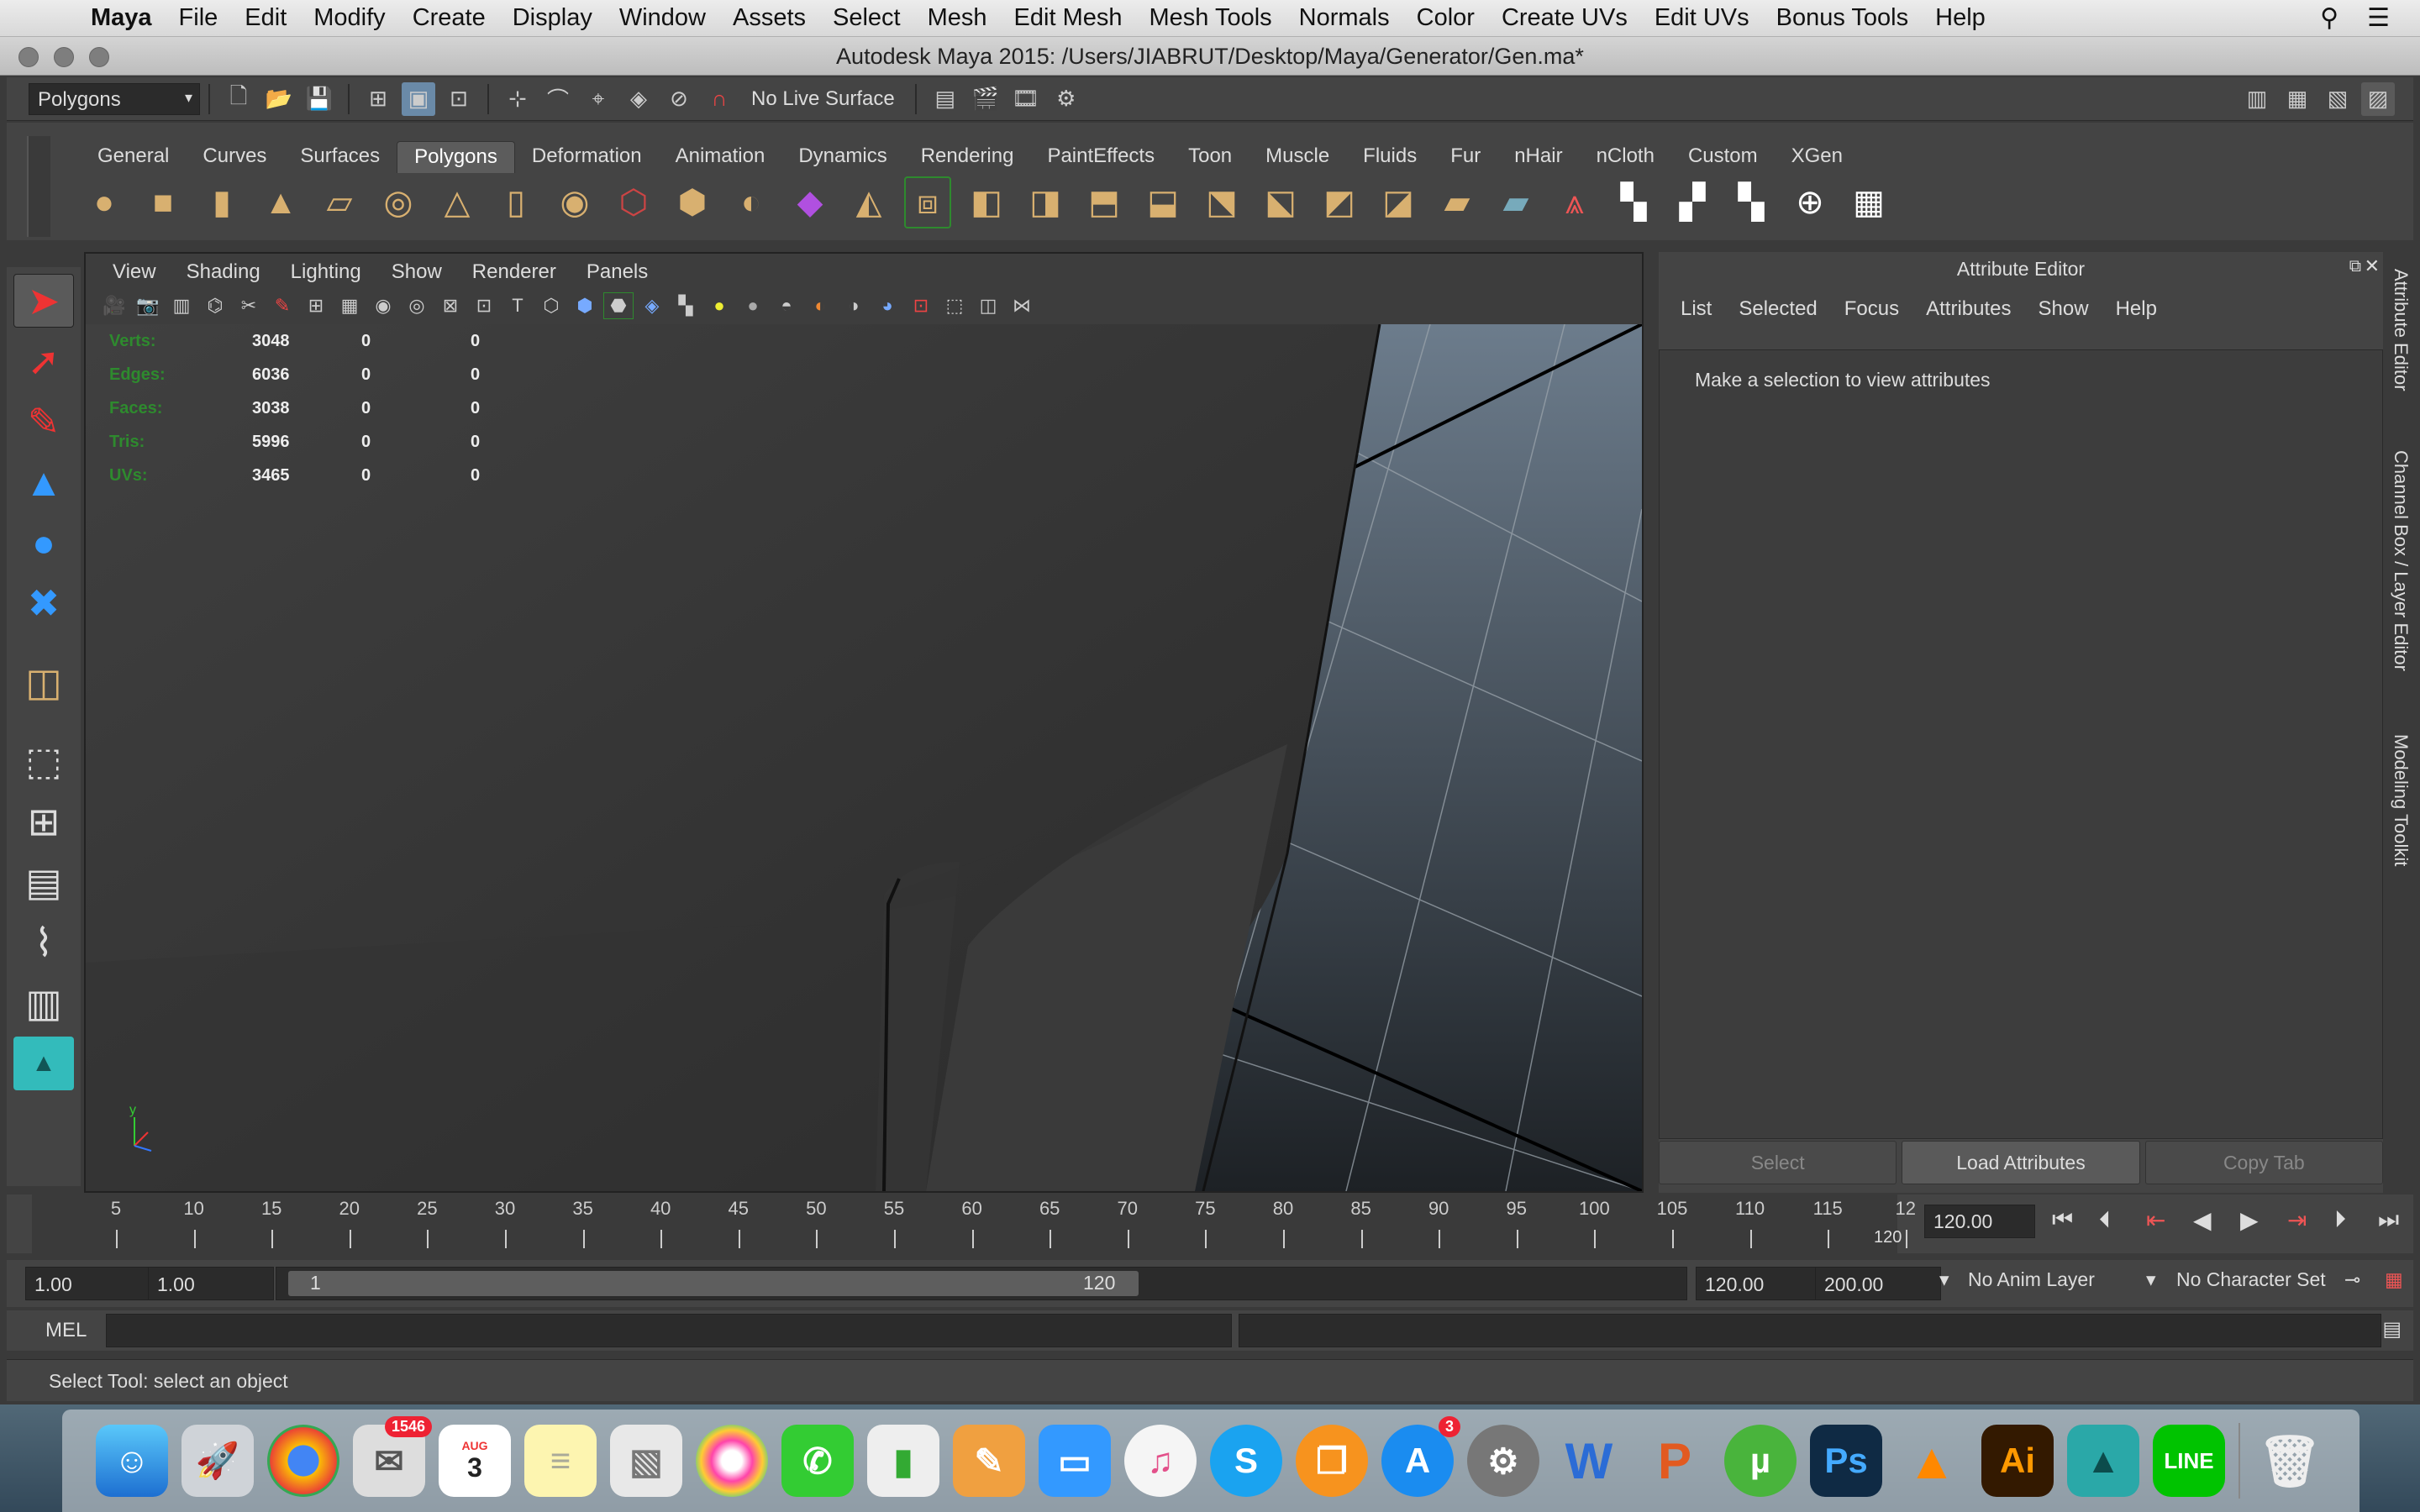 The height and width of the screenshot is (1512, 2420). Describe the element at coordinates (265, 18) in the screenshot. I see `menu-edit: Edit` at that location.